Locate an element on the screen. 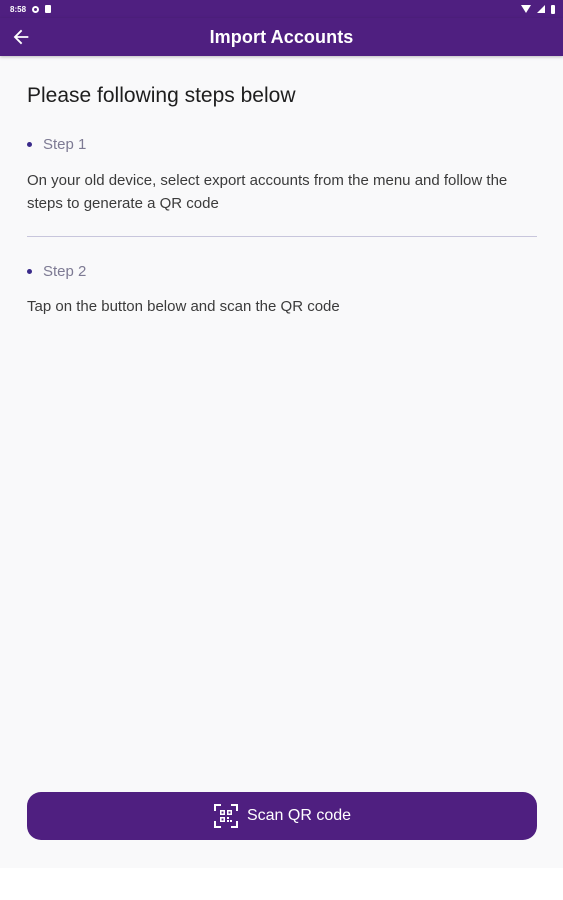  step-1-row: Step 1 is located at coordinates (282, 144).